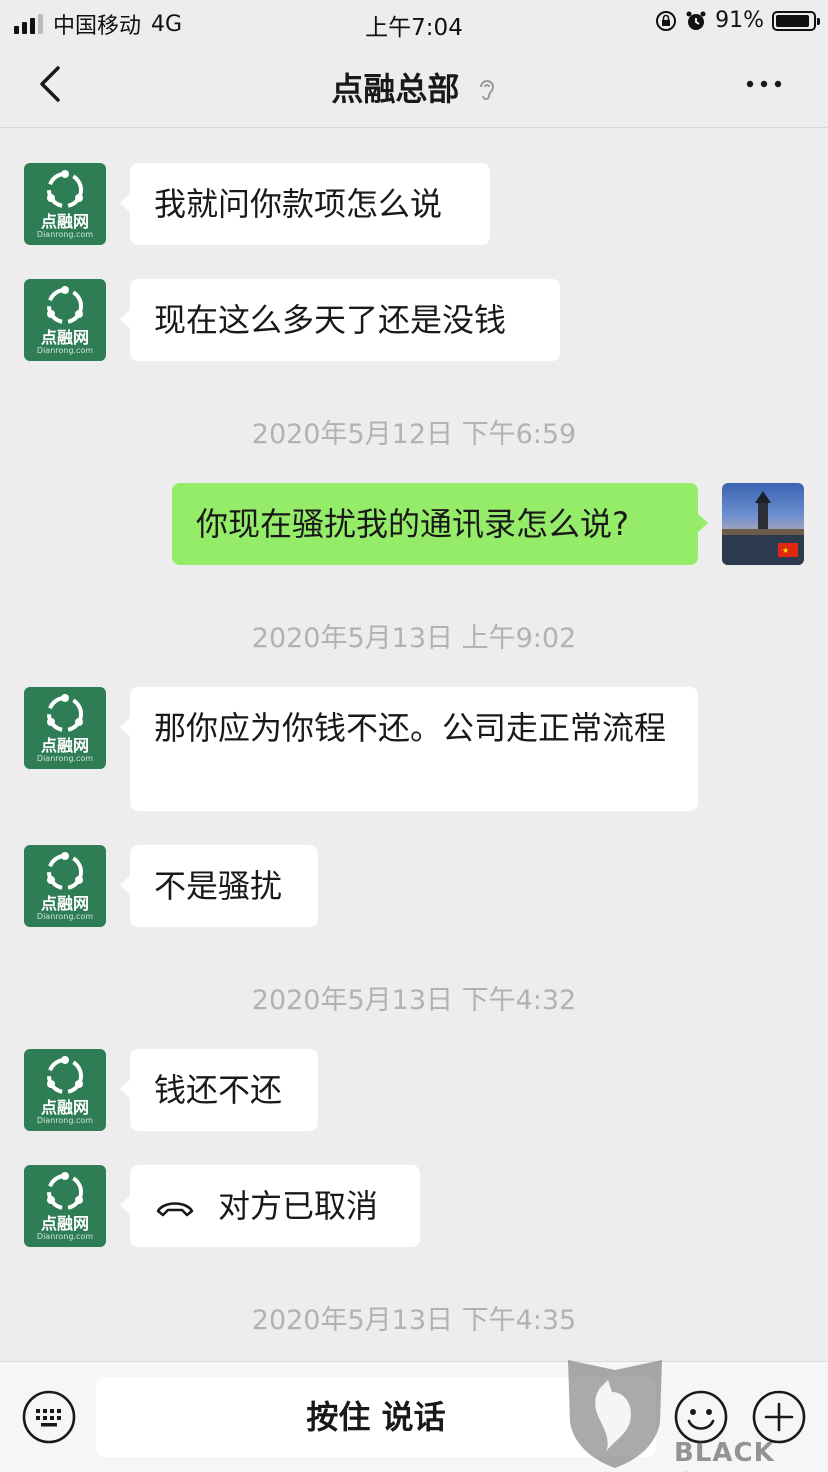 This screenshot has height=1472, width=828. What do you see at coordinates (763, 528) in the screenshot?
I see `self-avatar-photo: ★` at bounding box center [763, 528].